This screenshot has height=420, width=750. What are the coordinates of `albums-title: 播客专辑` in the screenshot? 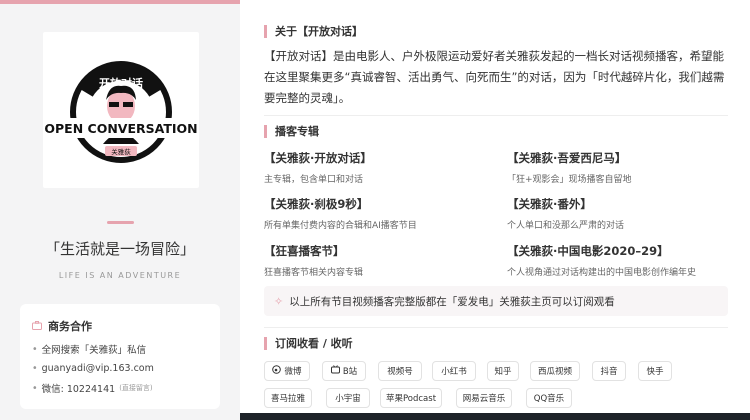 It's located at (291, 131).